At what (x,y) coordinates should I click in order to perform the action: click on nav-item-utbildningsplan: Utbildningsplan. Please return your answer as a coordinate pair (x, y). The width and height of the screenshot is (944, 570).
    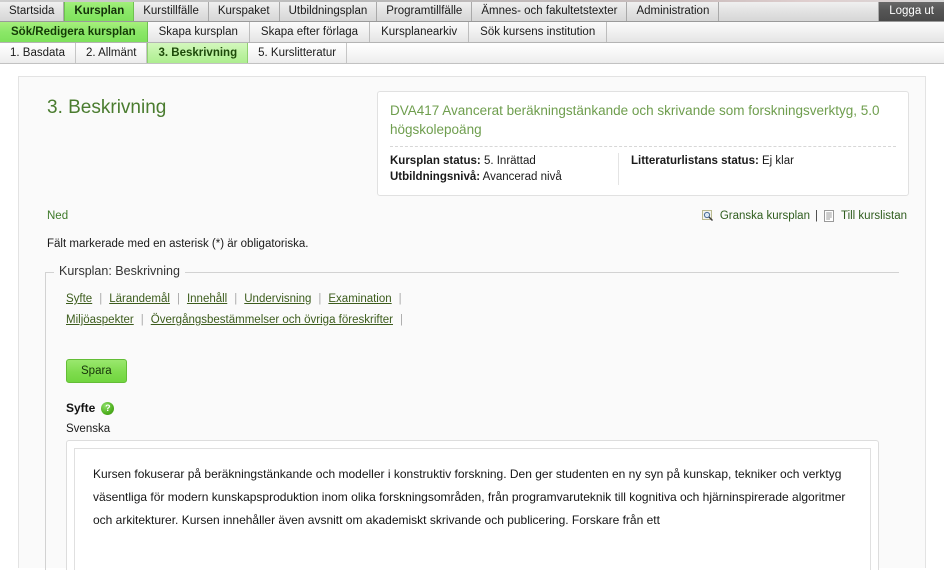
    Looking at the image, I should click on (329, 10).